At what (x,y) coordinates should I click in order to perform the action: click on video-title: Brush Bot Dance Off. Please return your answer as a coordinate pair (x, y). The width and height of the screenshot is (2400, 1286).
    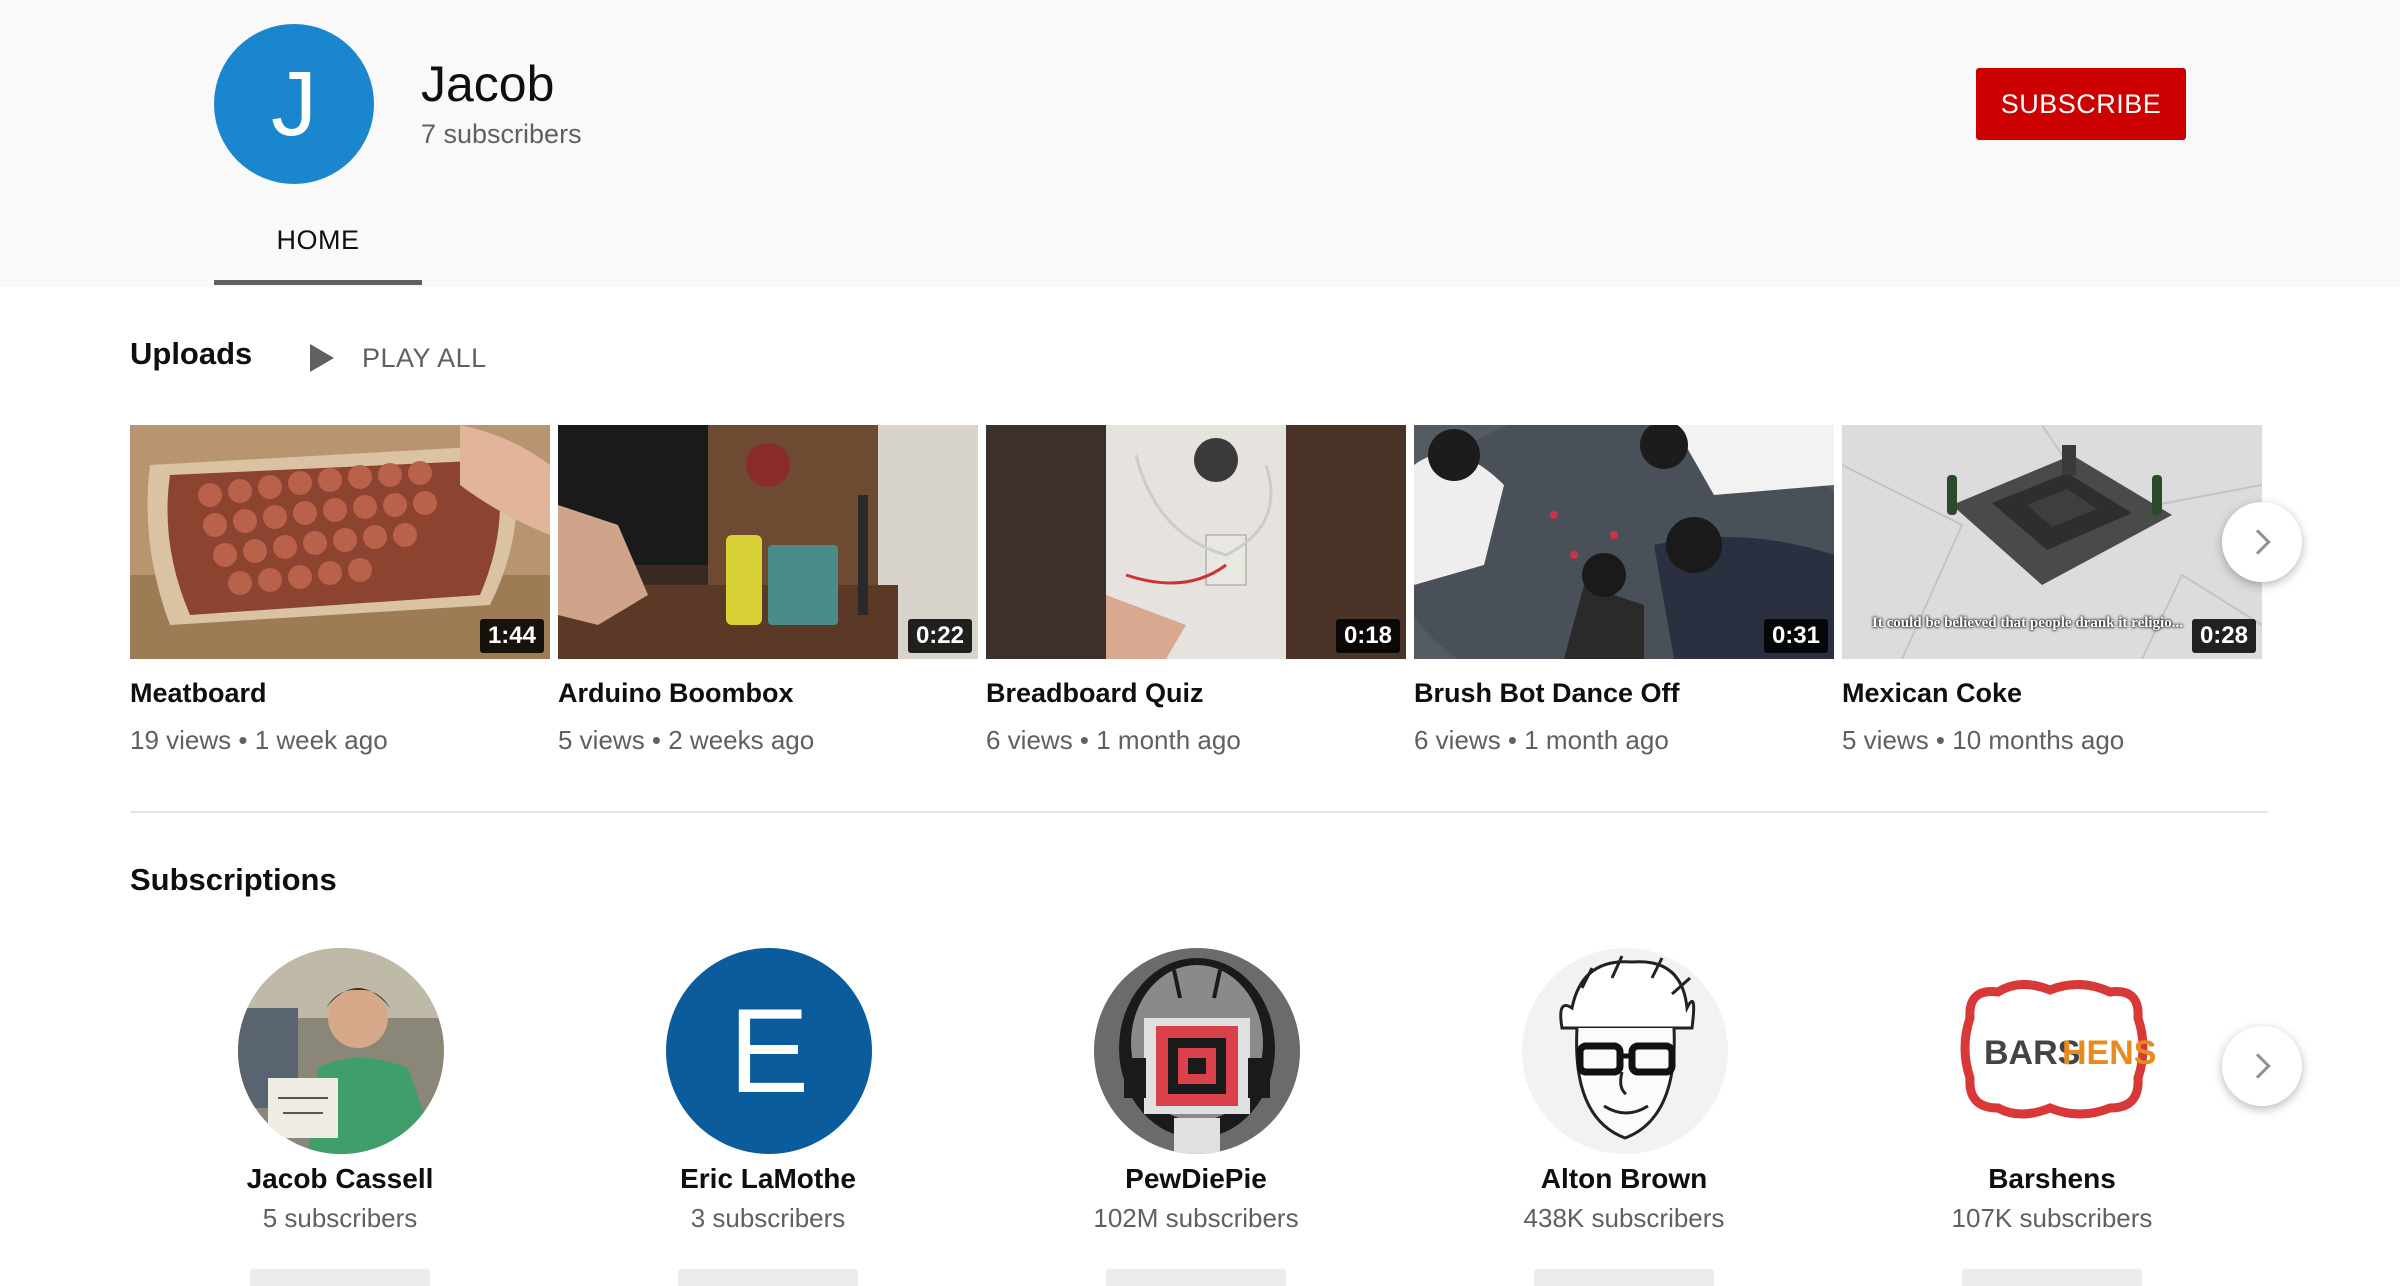
    Looking at the image, I should click on (1547, 693).